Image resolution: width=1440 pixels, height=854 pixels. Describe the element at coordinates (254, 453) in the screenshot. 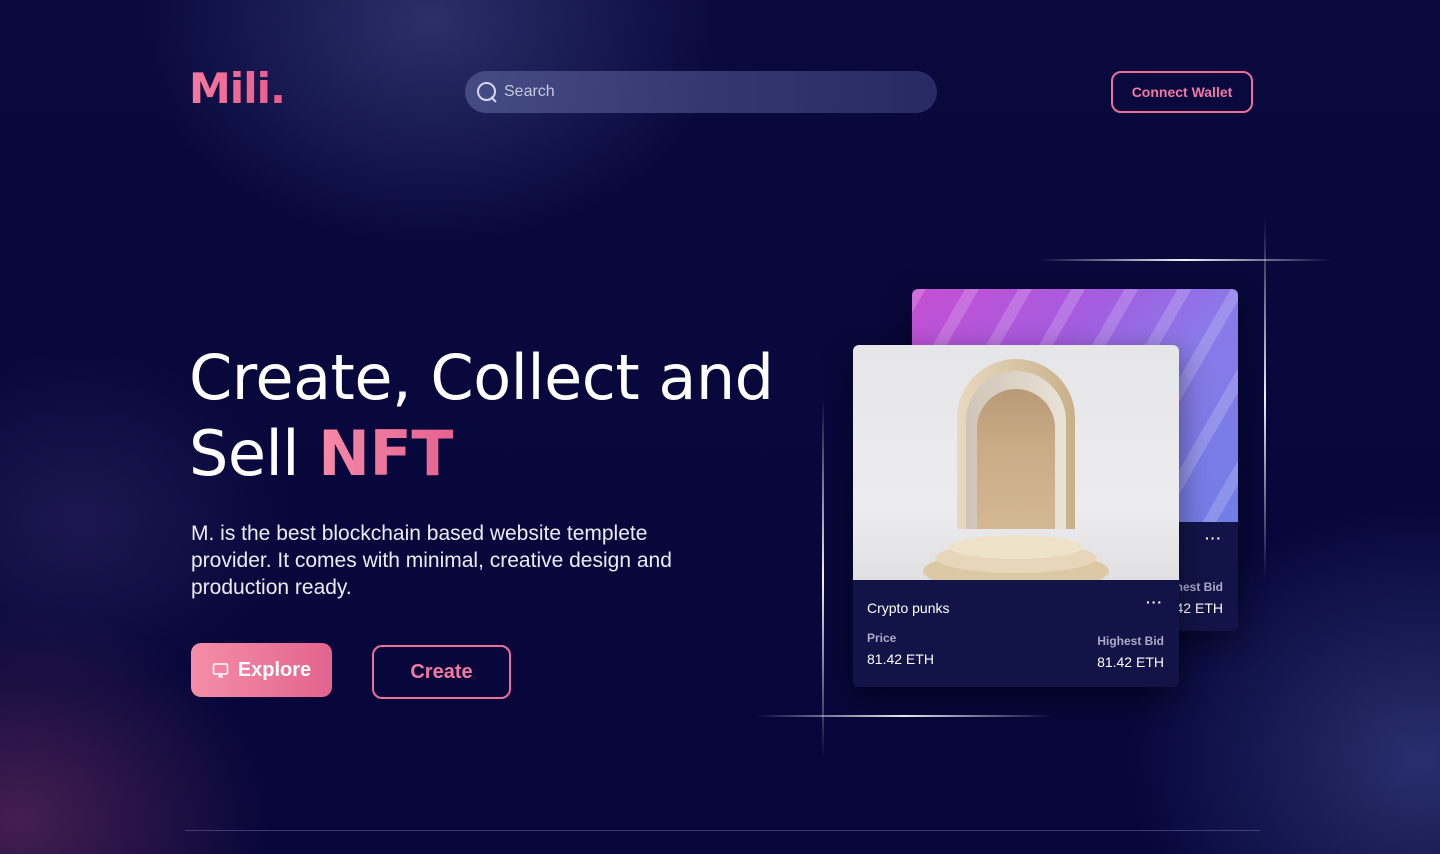

I see `hero-title-line2: Sell` at that location.